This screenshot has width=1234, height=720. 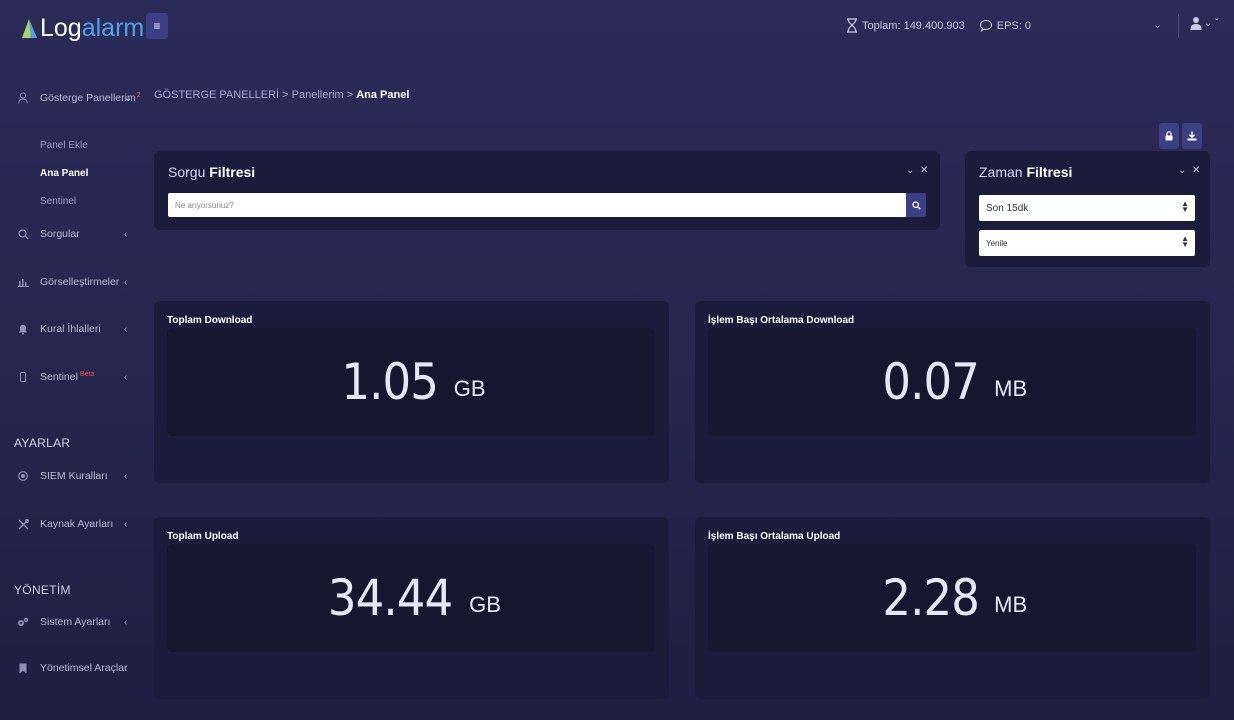 I want to click on user-menu: ⌄ ˇ, so click(x=1204, y=23).